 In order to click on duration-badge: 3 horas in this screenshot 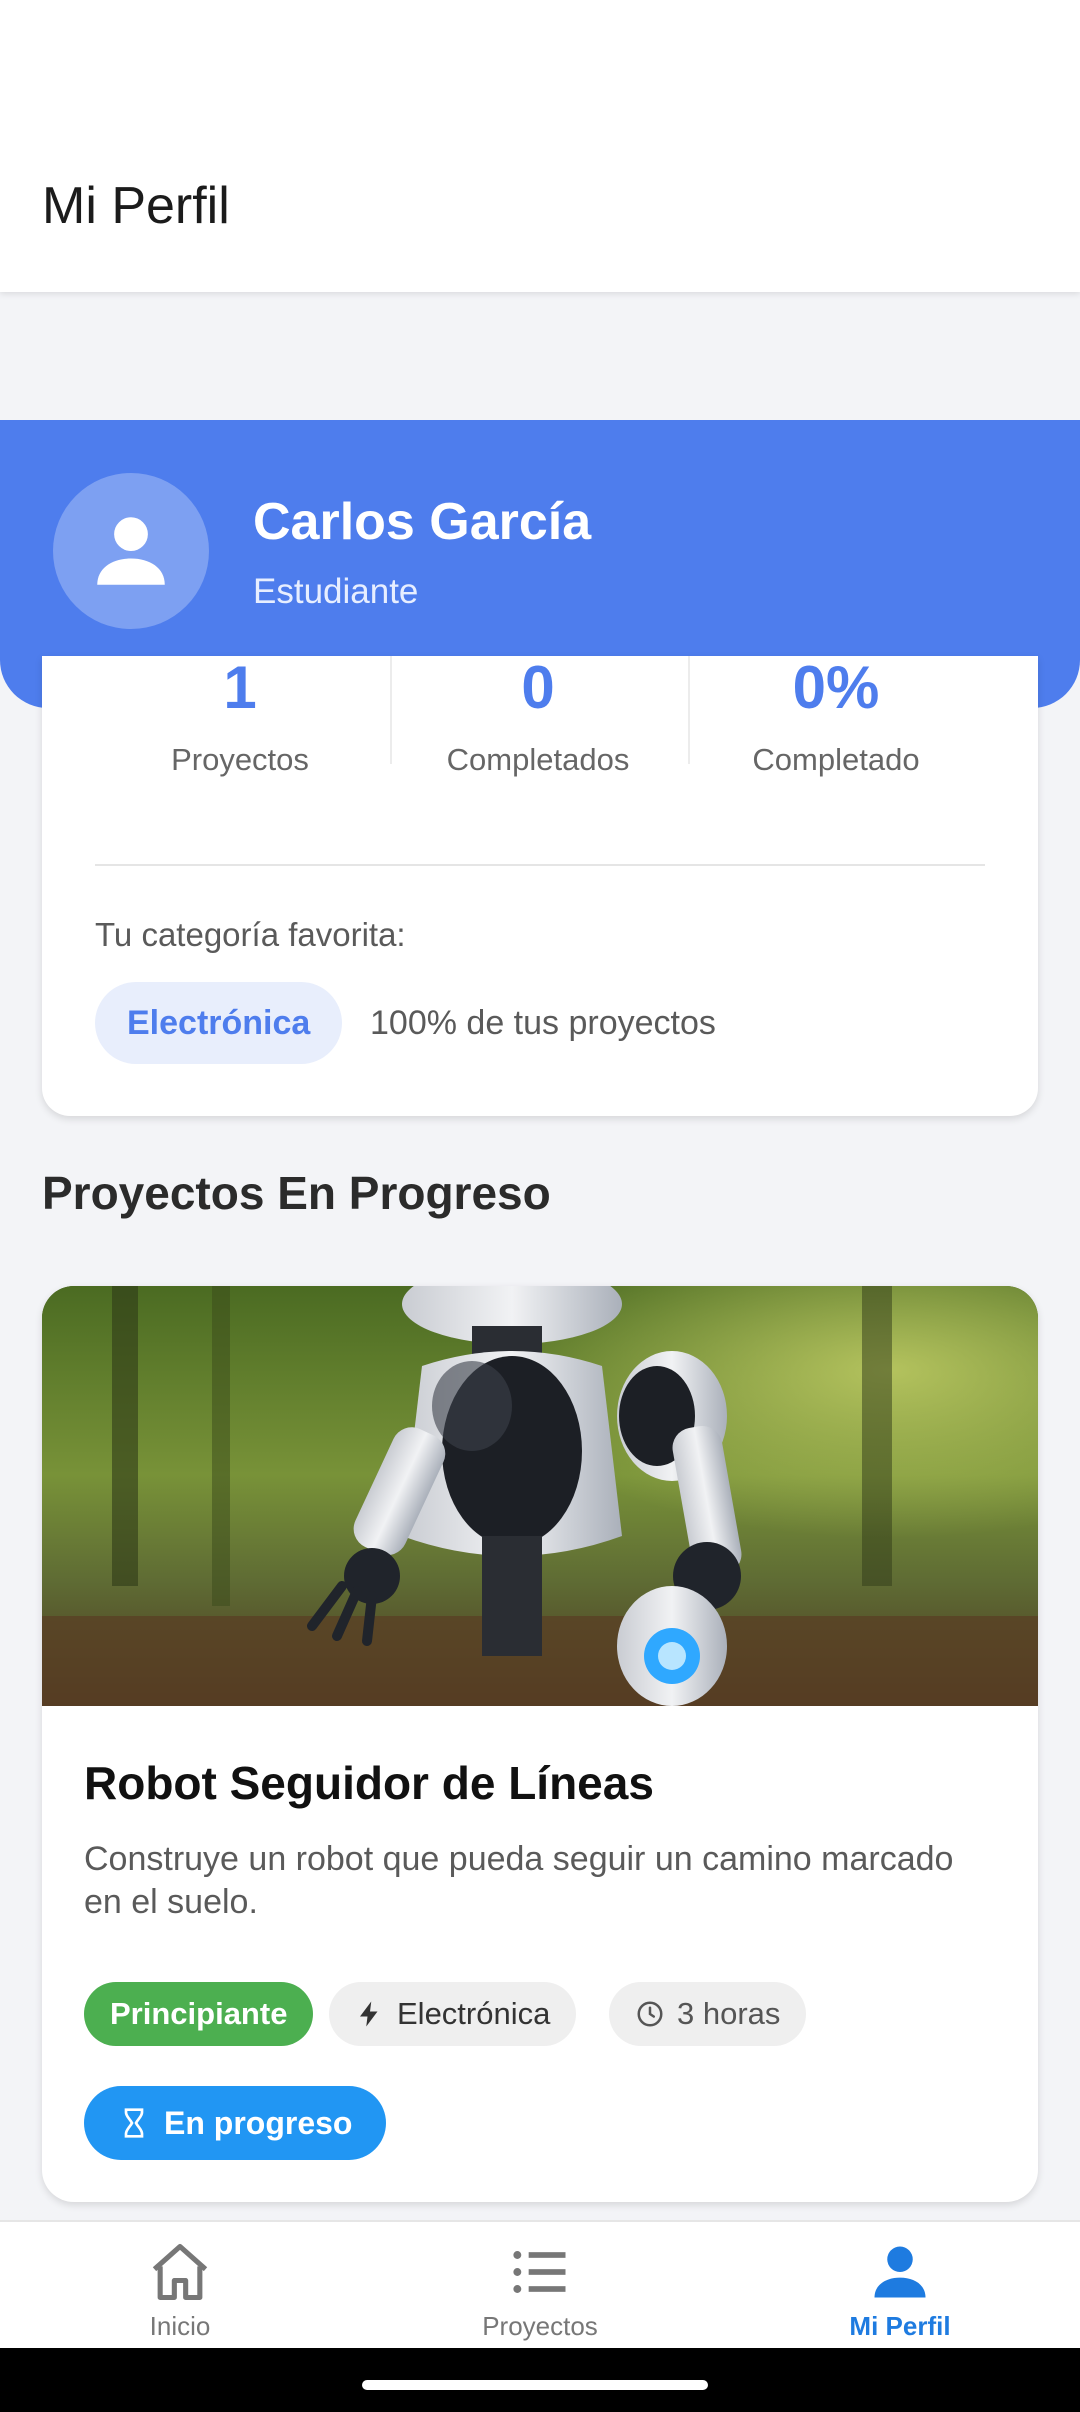, I will do `click(708, 2014)`.